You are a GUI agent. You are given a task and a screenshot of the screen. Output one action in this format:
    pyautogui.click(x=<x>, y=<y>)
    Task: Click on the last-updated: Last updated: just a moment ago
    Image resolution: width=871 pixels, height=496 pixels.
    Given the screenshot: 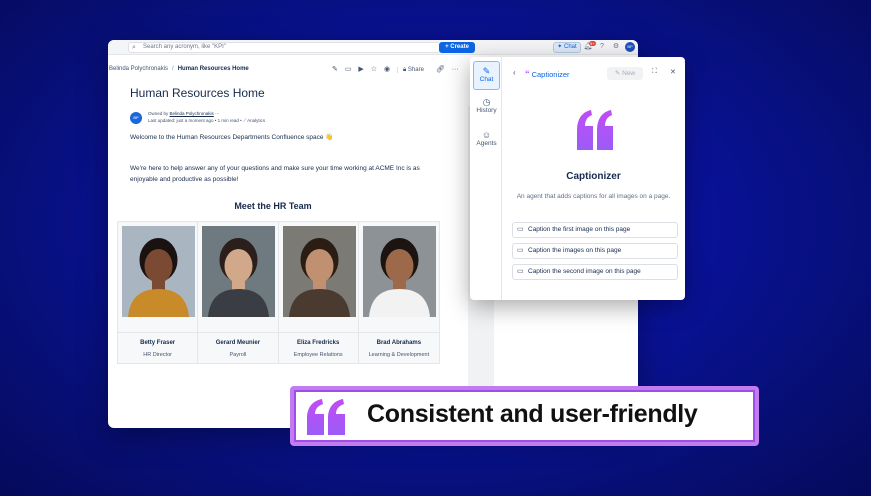 What is the action you would take?
    pyautogui.click(x=181, y=120)
    